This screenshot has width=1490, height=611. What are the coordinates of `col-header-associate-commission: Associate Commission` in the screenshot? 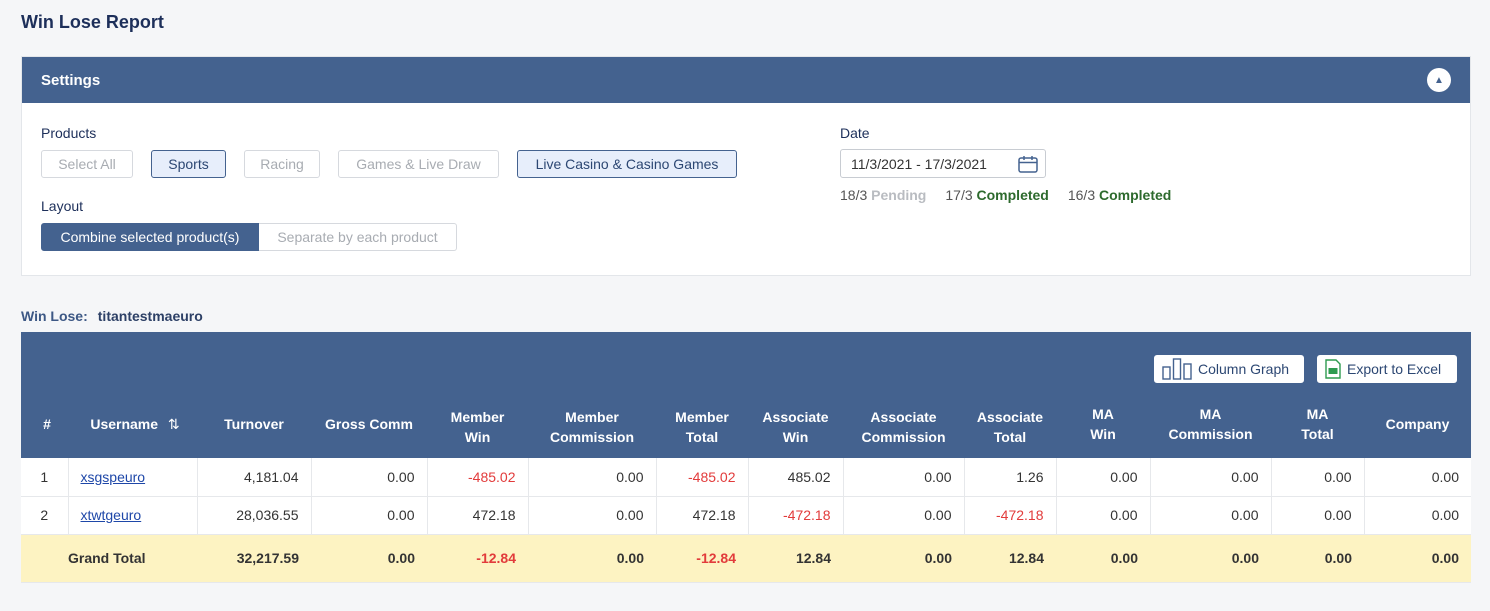 It's located at (903, 427).